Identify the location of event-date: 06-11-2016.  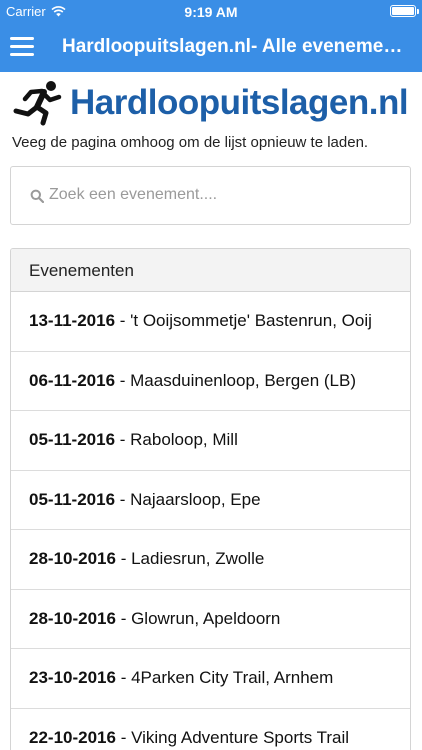
(72, 380).